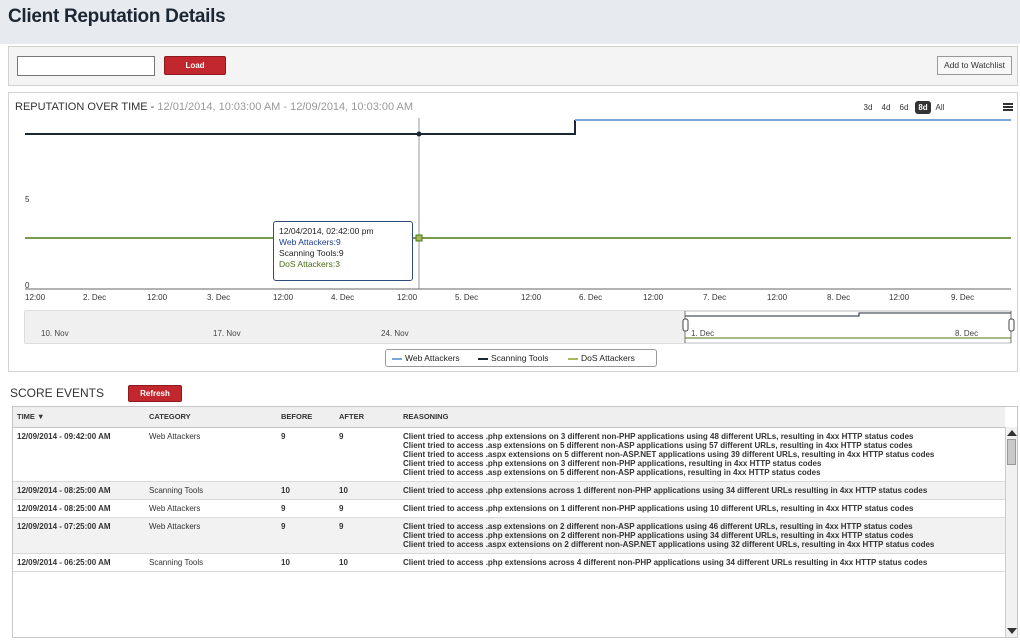 This screenshot has width=1020, height=640. Describe the element at coordinates (974, 65) in the screenshot. I see `add-to-watchlist-button: Add to Watchlist` at that location.